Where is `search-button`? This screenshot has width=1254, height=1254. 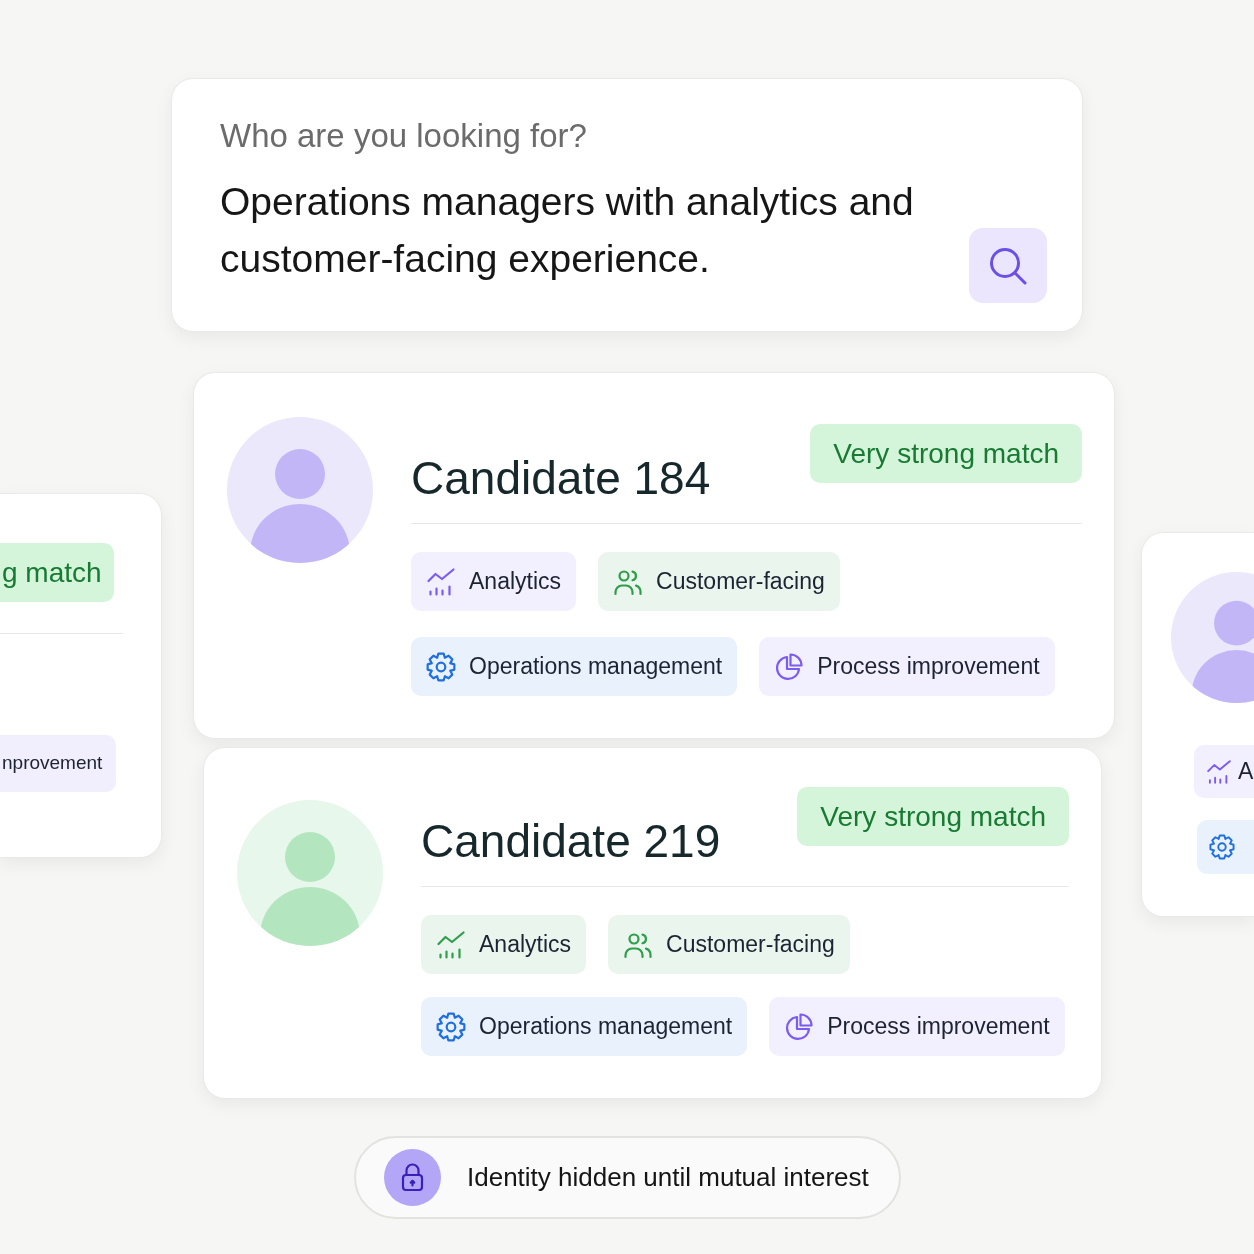
search-button is located at coordinates (1008, 265).